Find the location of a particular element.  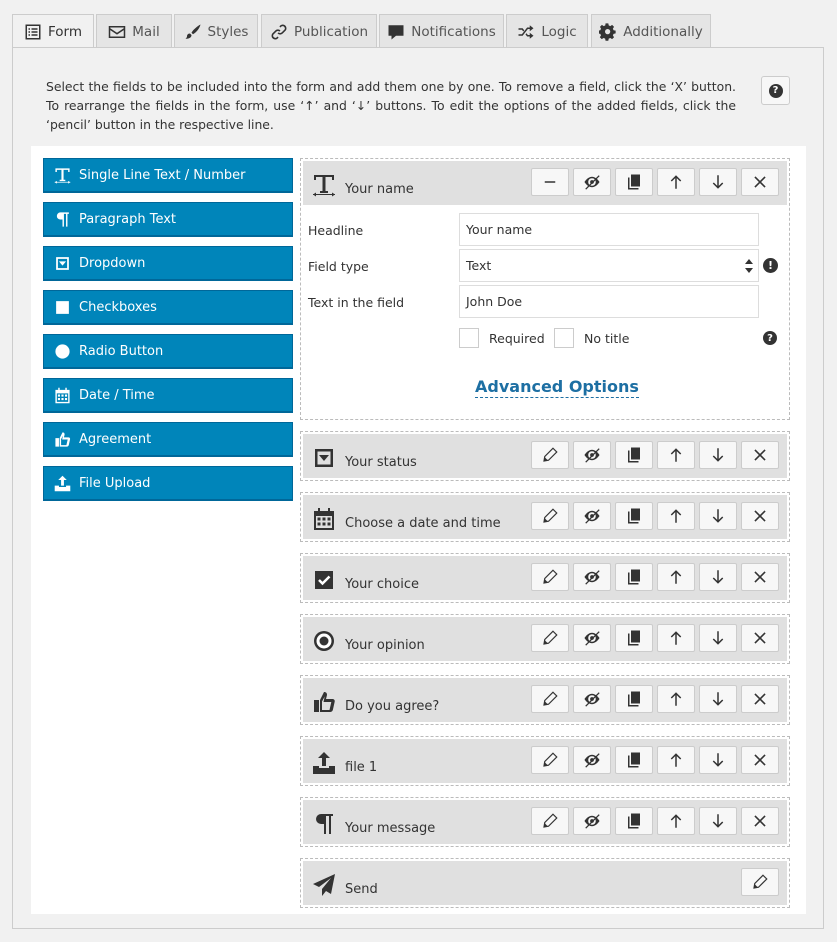

field-header: Your message is located at coordinates (545, 822).